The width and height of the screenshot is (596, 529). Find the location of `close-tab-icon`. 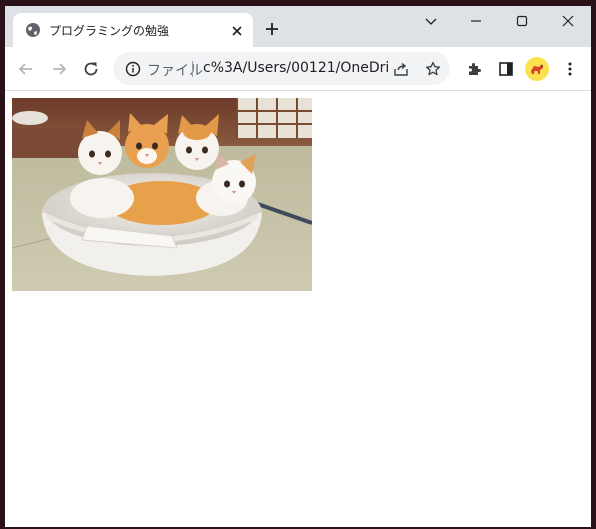

close-tab-icon is located at coordinates (237, 30).